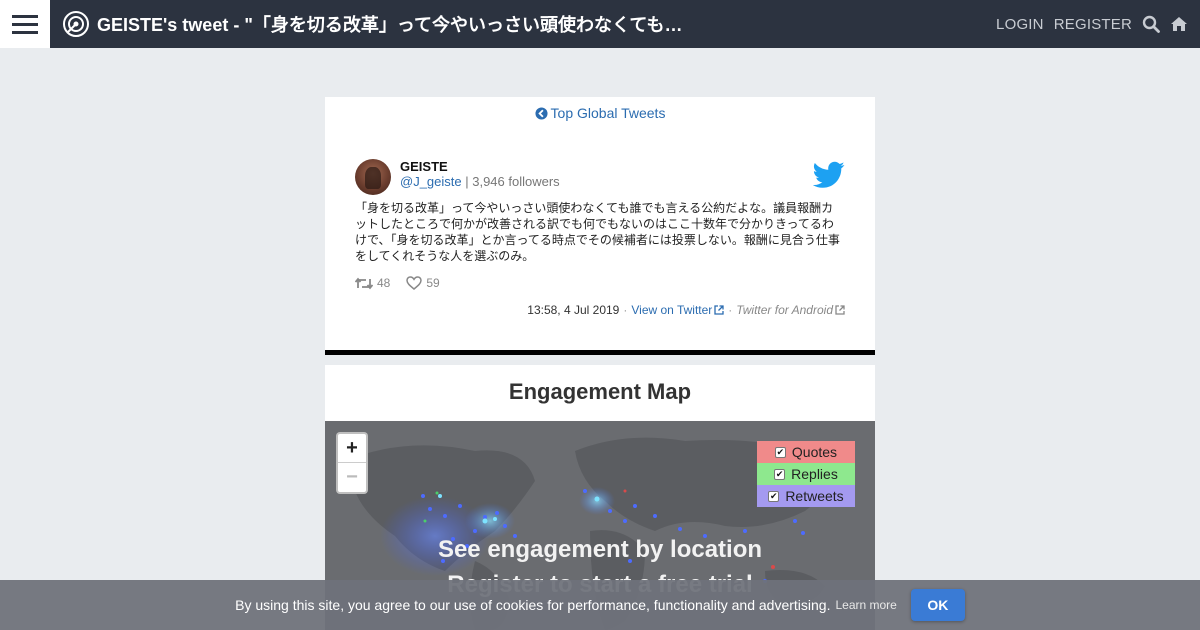  Describe the element at coordinates (424, 166) in the screenshot. I see `author-name: GEISTE` at that location.